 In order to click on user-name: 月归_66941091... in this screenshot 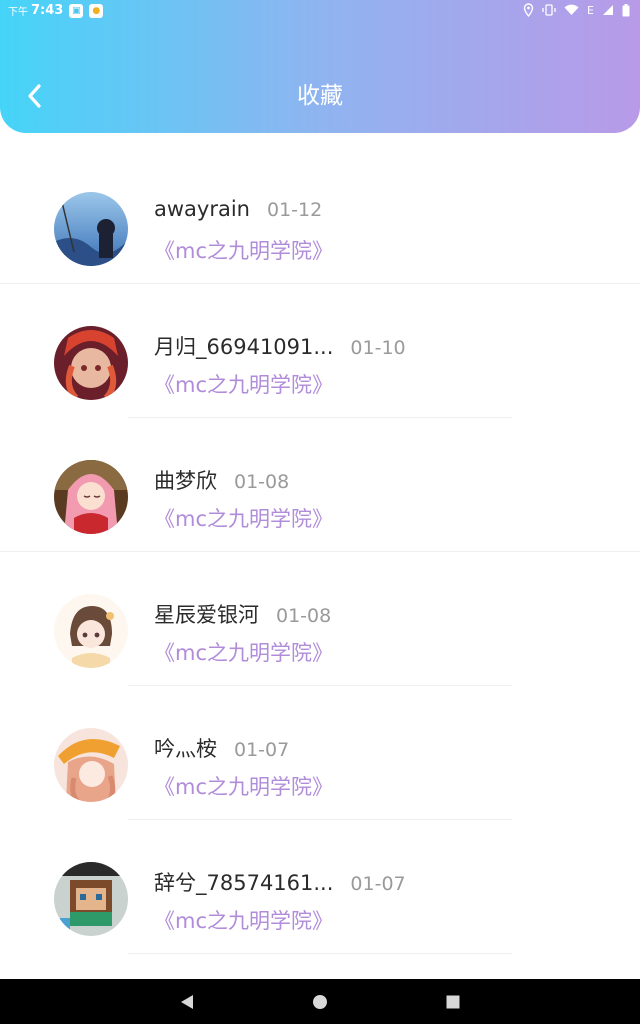, I will do `click(244, 347)`.